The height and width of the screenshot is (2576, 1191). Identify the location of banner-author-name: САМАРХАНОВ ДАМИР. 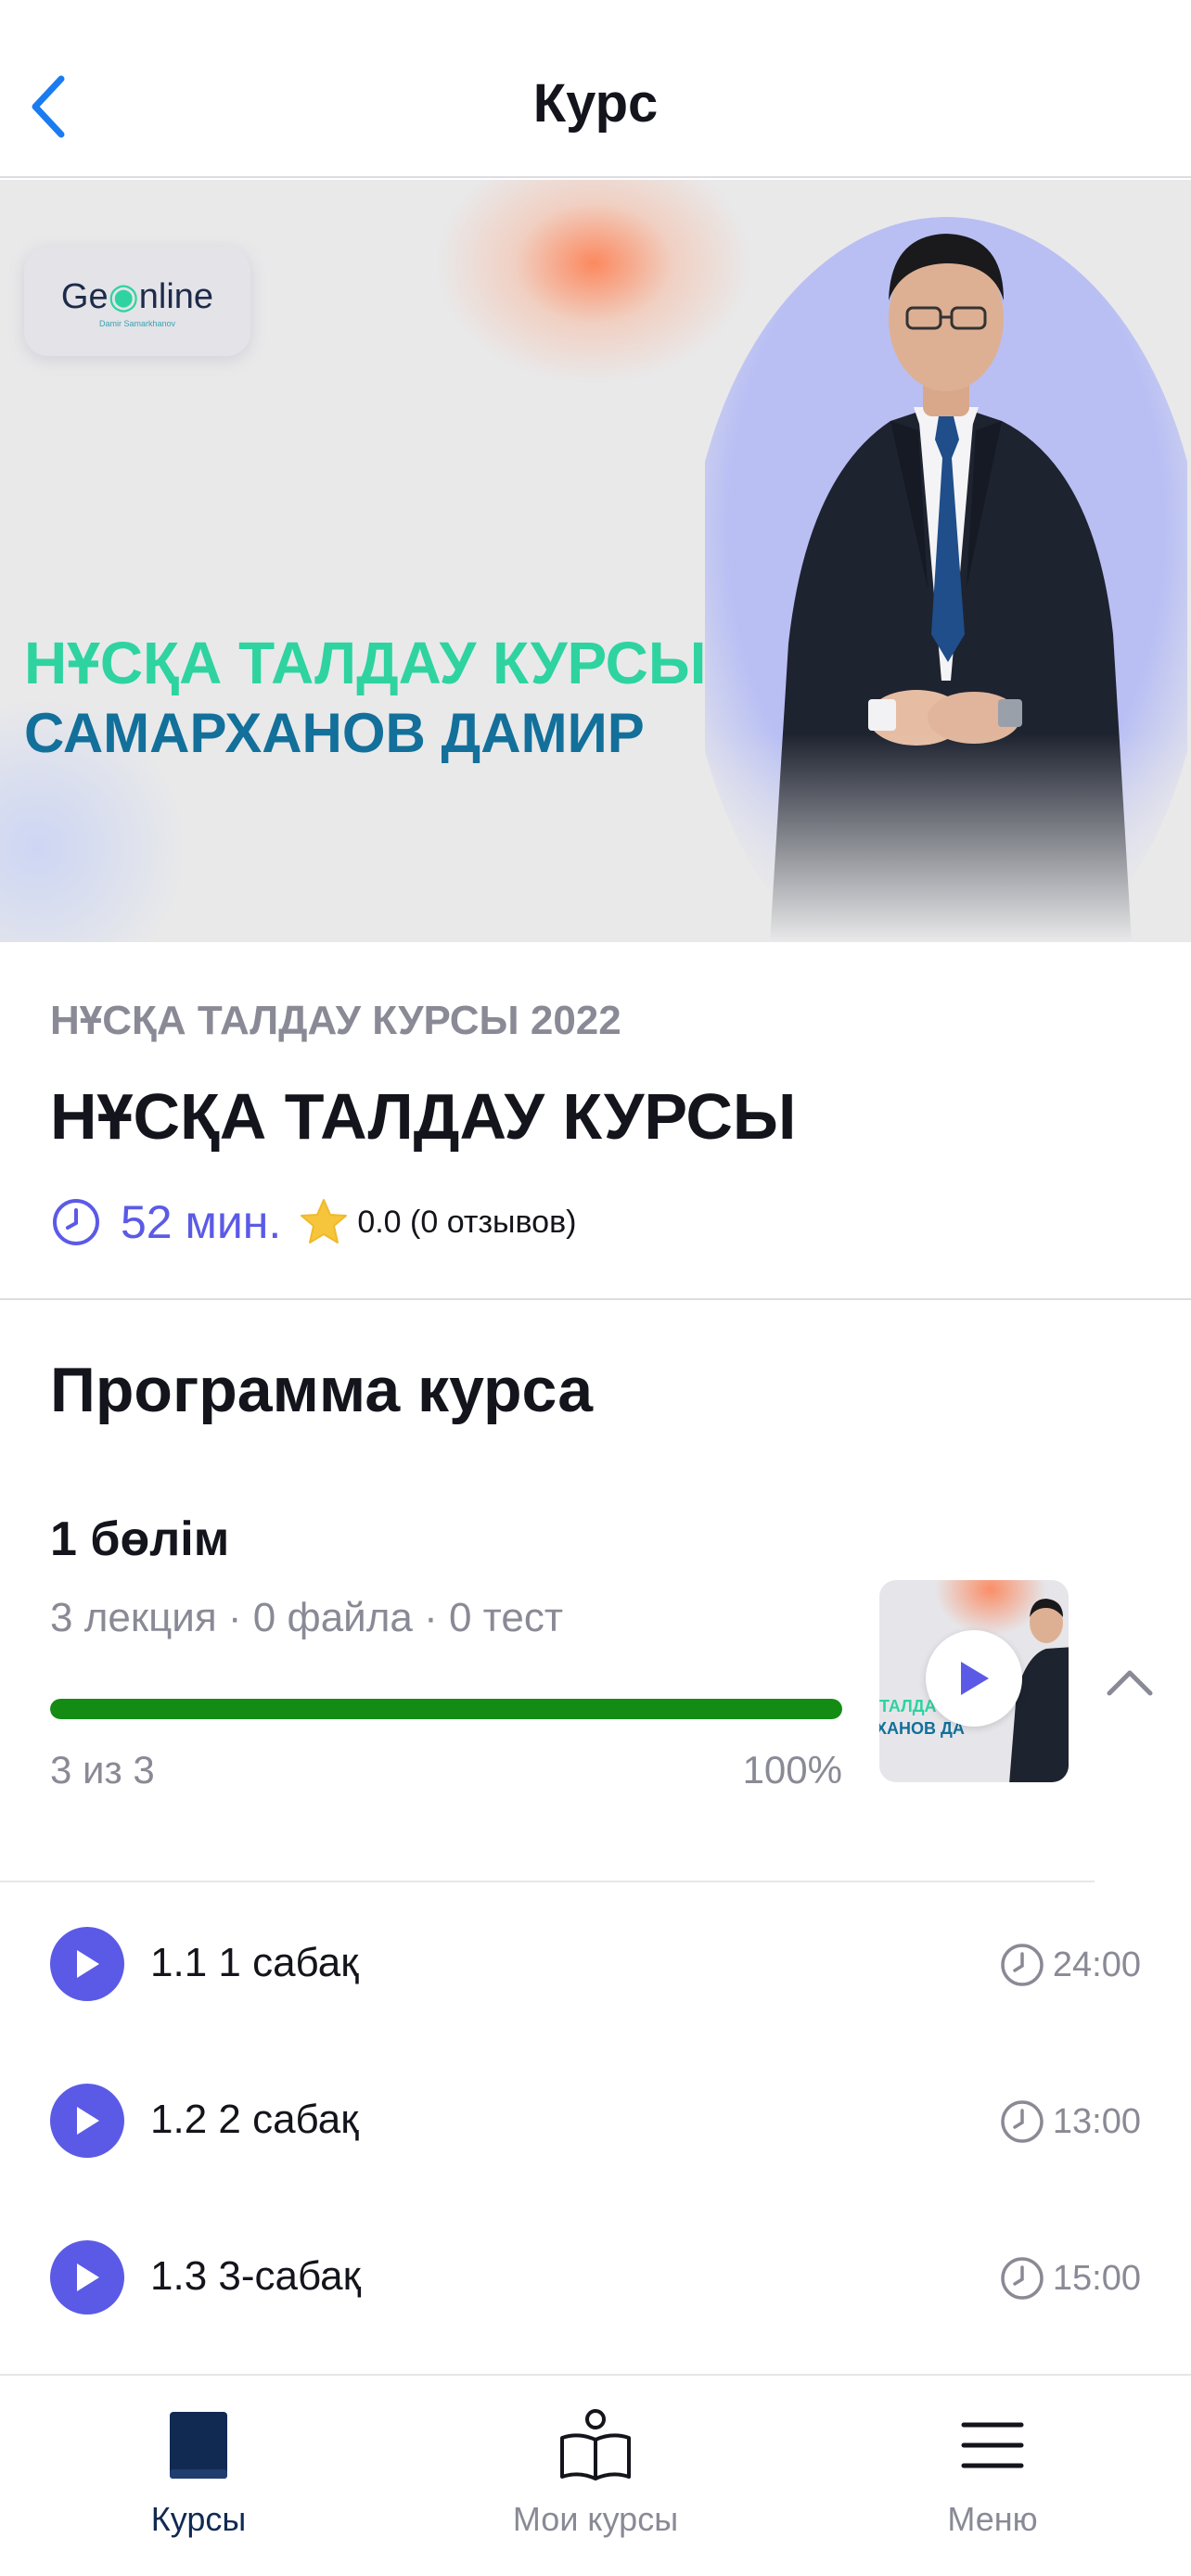
(334, 733).